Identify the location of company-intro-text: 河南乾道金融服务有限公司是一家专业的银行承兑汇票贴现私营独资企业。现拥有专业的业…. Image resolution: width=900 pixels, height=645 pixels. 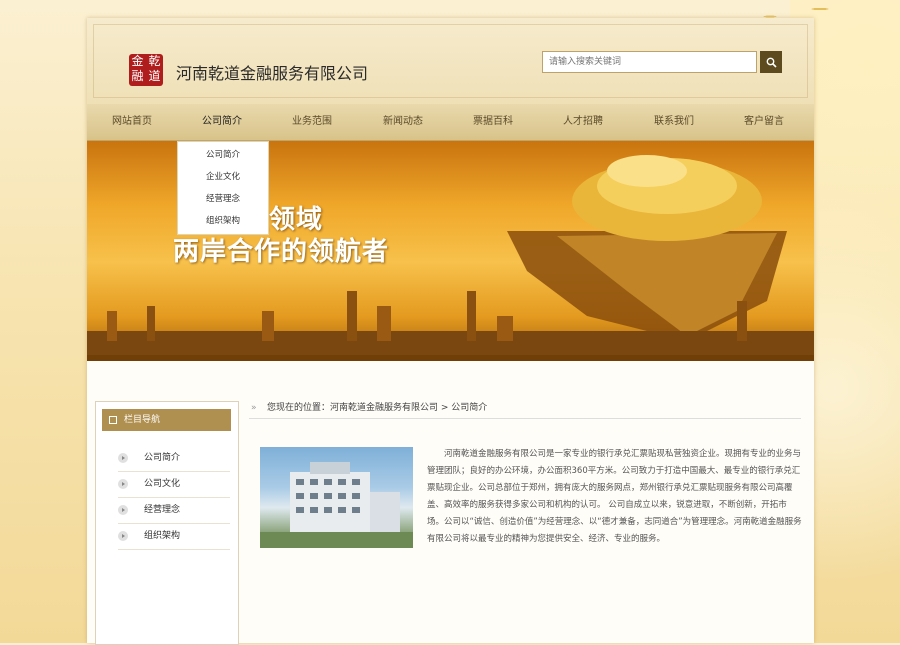
(614, 496).